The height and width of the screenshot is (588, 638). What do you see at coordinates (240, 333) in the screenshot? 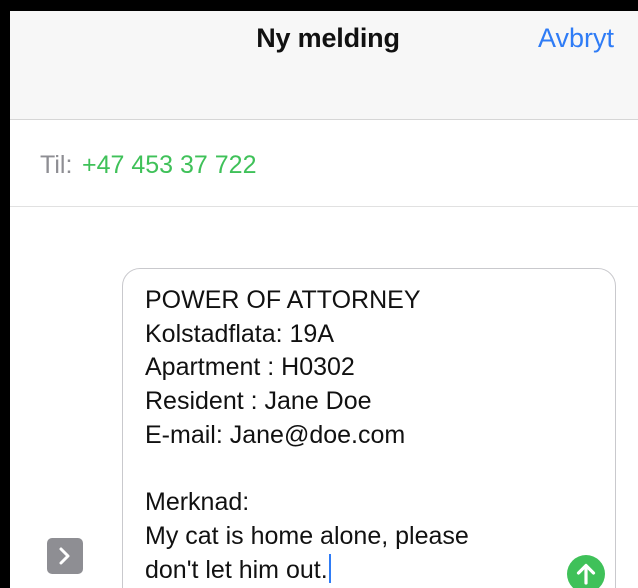
I see `message-line: Kolstadflata: 19A` at bounding box center [240, 333].